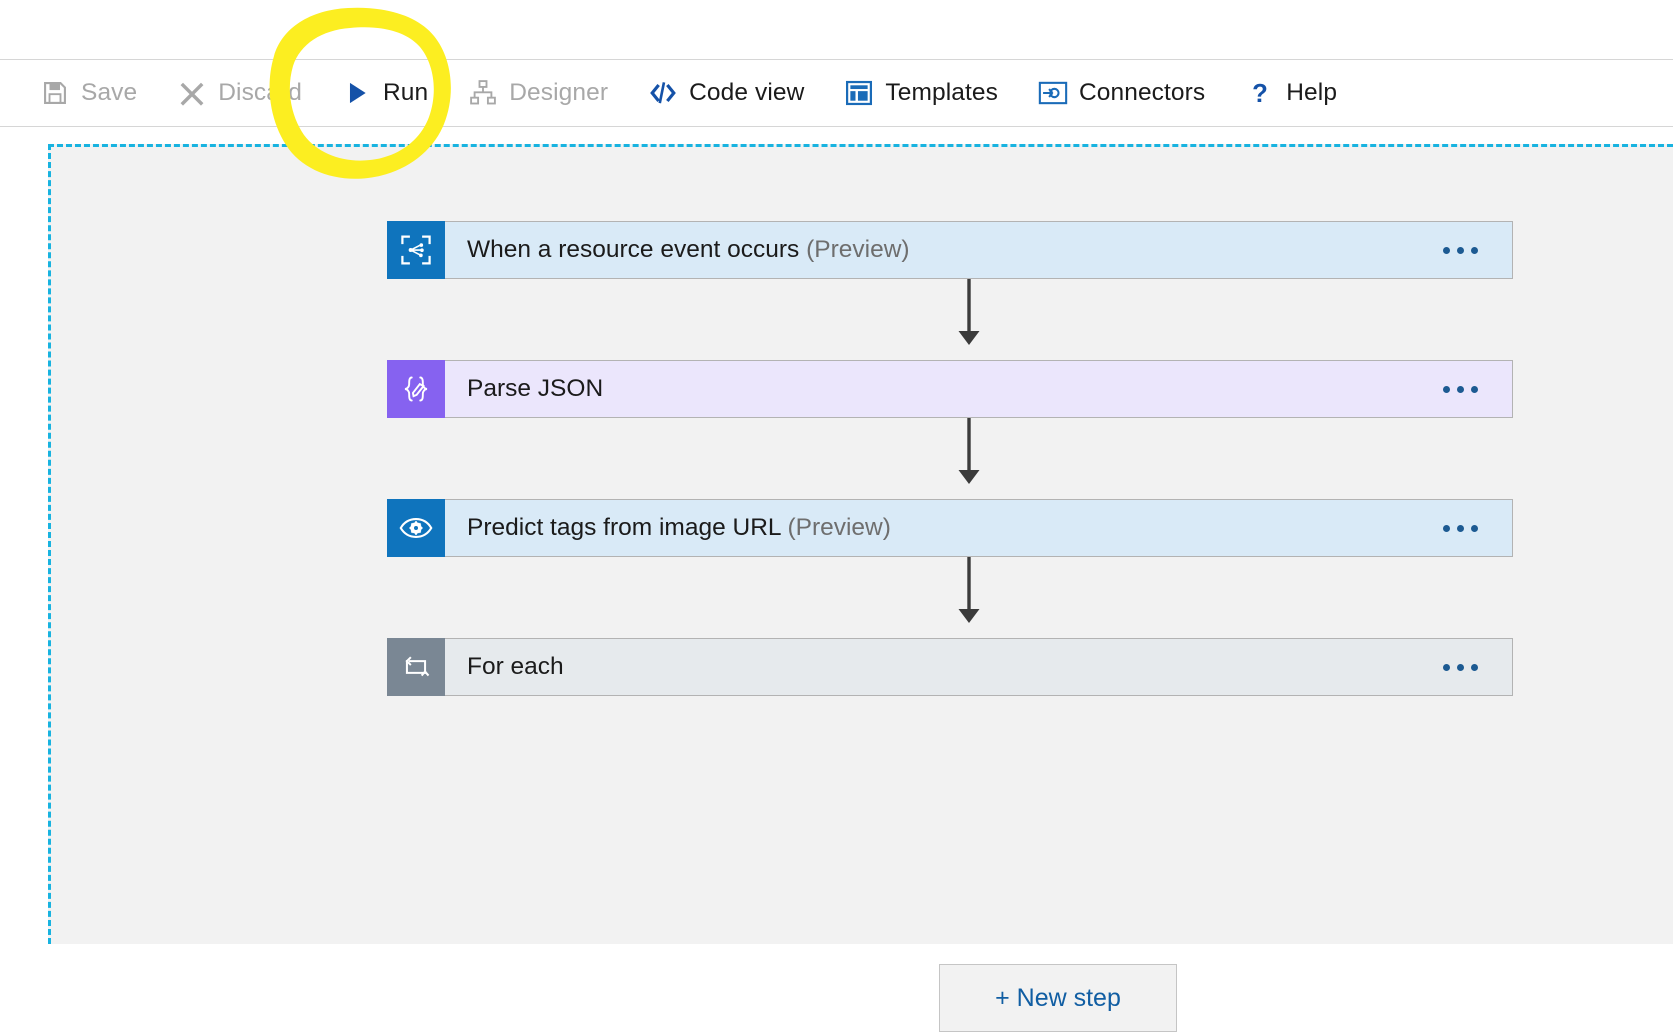 Image resolution: width=1673 pixels, height=1032 pixels. Describe the element at coordinates (535, 388) in the screenshot. I see `step-title: Parse JSON` at that location.